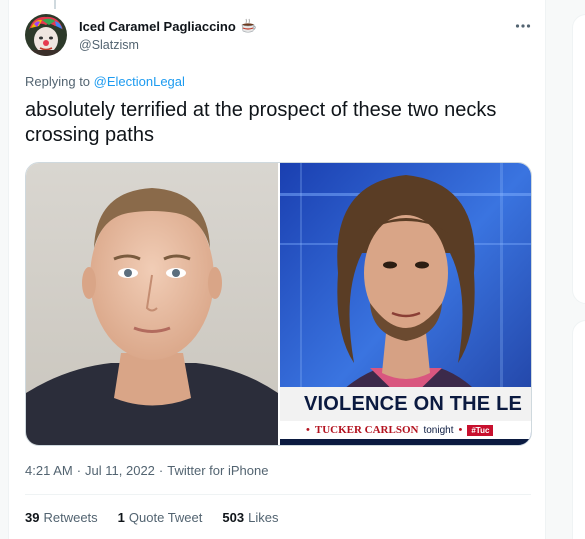 The width and height of the screenshot is (585, 539). I want to click on likes-stat: 503 Likes, so click(250, 517).